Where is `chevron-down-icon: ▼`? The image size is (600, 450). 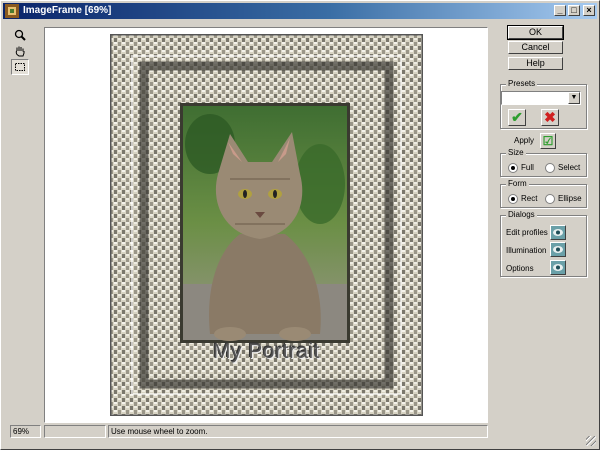
chevron-down-icon: ▼ is located at coordinates (574, 98).